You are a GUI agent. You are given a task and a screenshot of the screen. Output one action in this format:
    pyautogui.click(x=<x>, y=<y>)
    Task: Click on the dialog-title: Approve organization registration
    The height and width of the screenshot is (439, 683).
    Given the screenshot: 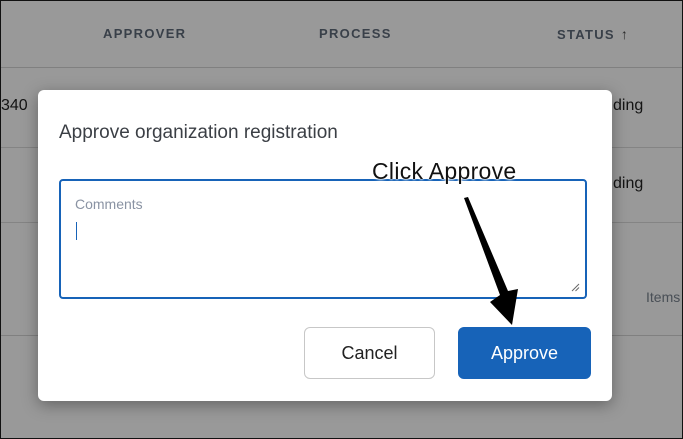 What is the action you would take?
    pyautogui.click(x=198, y=132)
    